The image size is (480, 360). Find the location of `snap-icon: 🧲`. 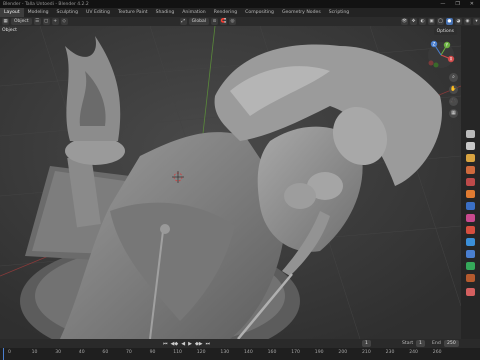

snap-icon: 🧲 is located at coordinates (224, 21).